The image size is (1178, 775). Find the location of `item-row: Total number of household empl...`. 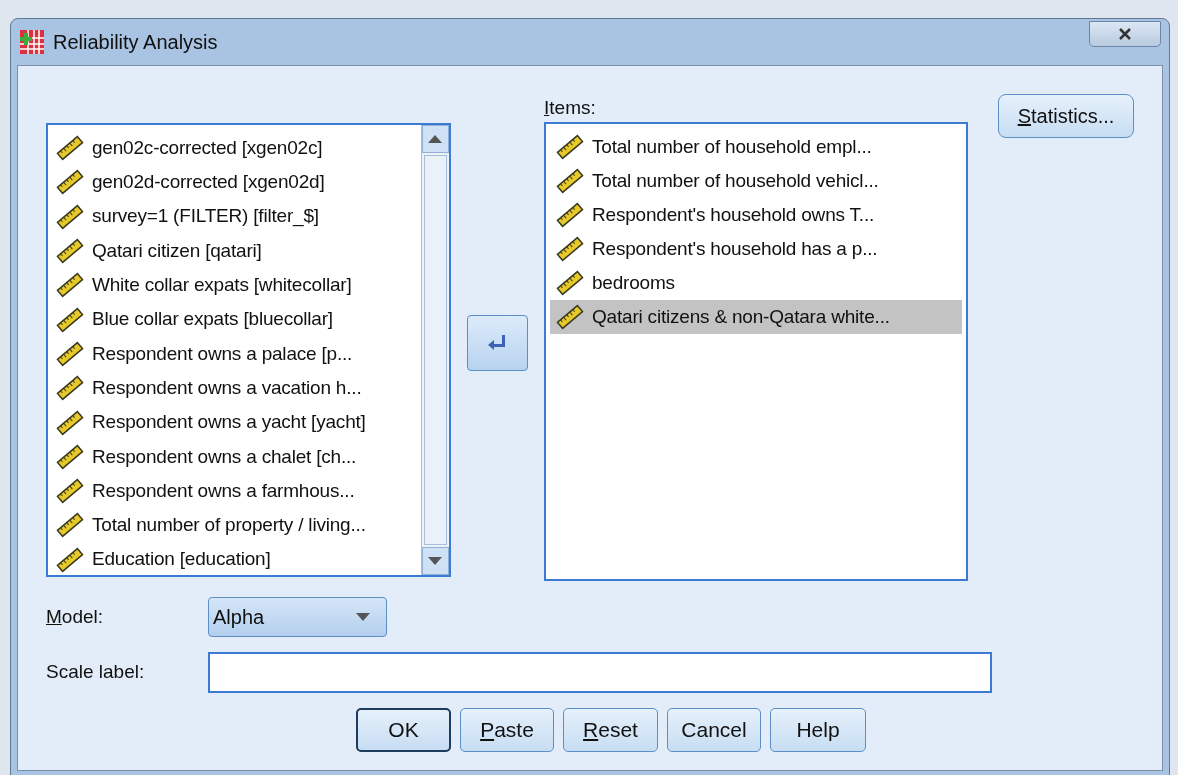

item-row: Total number of household empl... is located at coordinates (756, 147).